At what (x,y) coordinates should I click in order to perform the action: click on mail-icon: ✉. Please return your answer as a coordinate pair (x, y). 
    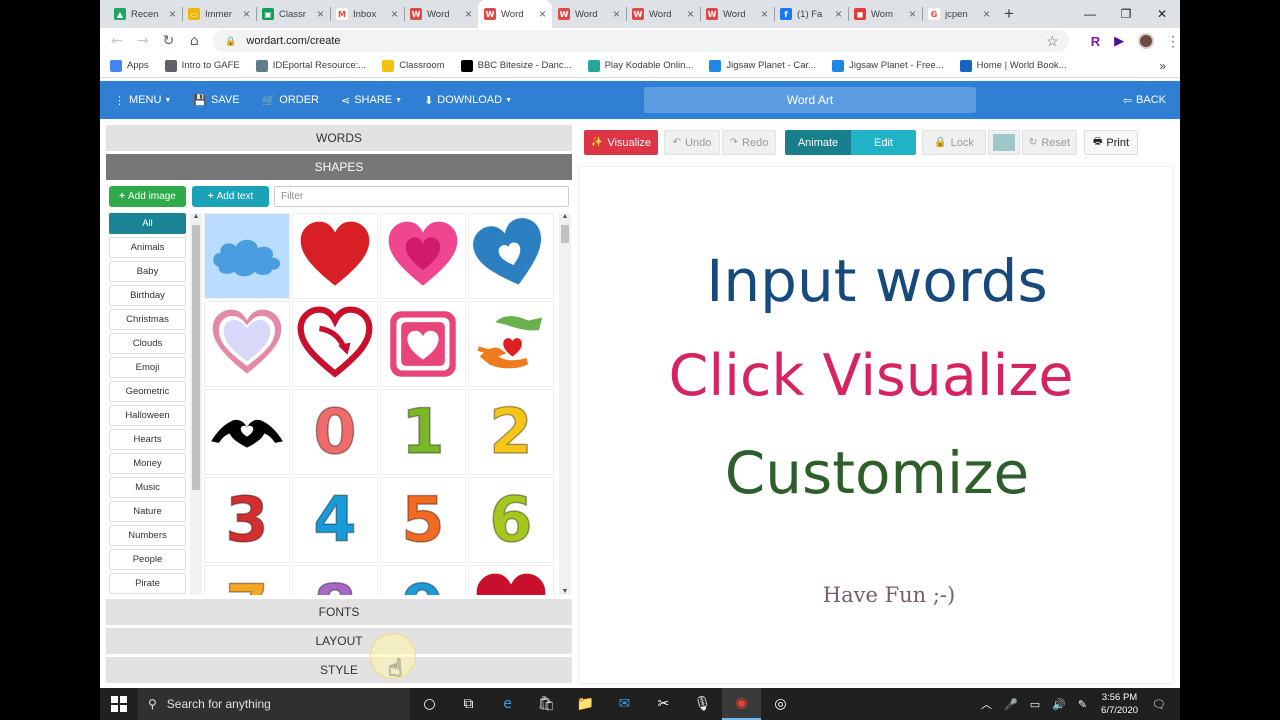
    Looking at the image, I should click on (624, 704).